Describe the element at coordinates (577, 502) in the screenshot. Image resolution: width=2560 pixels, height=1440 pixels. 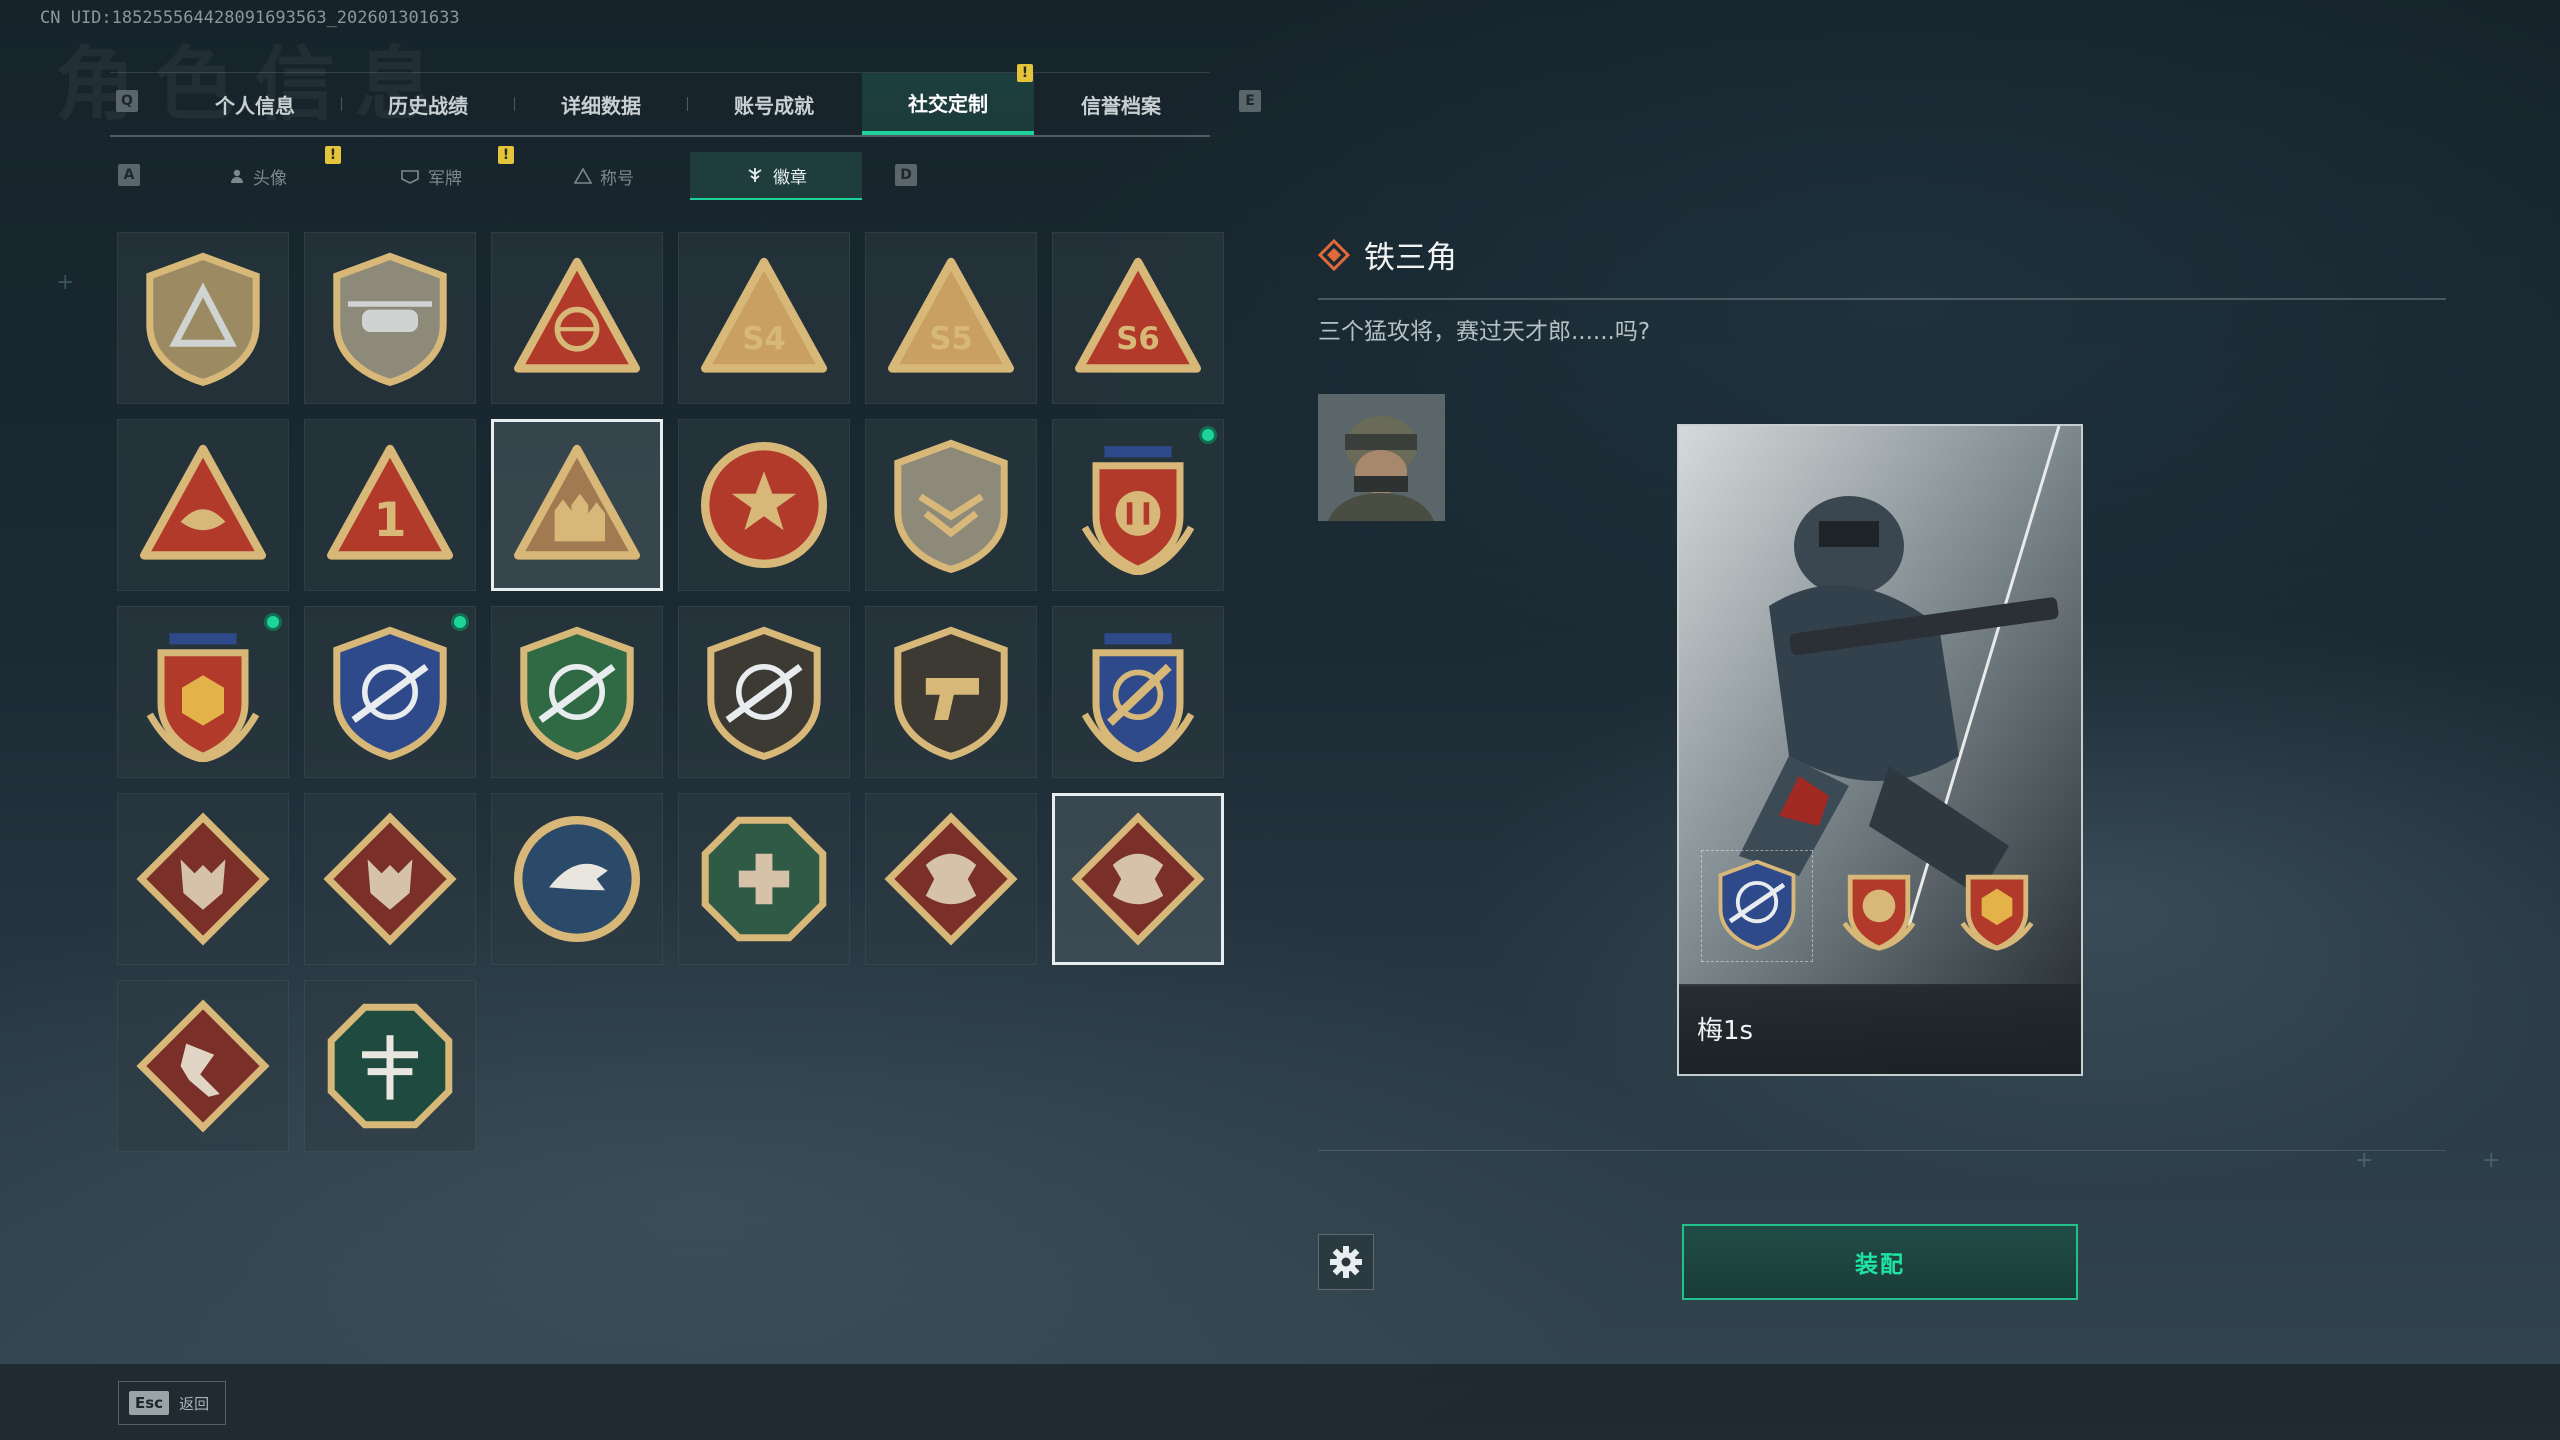
I see `badge-squad-icon` at that location.